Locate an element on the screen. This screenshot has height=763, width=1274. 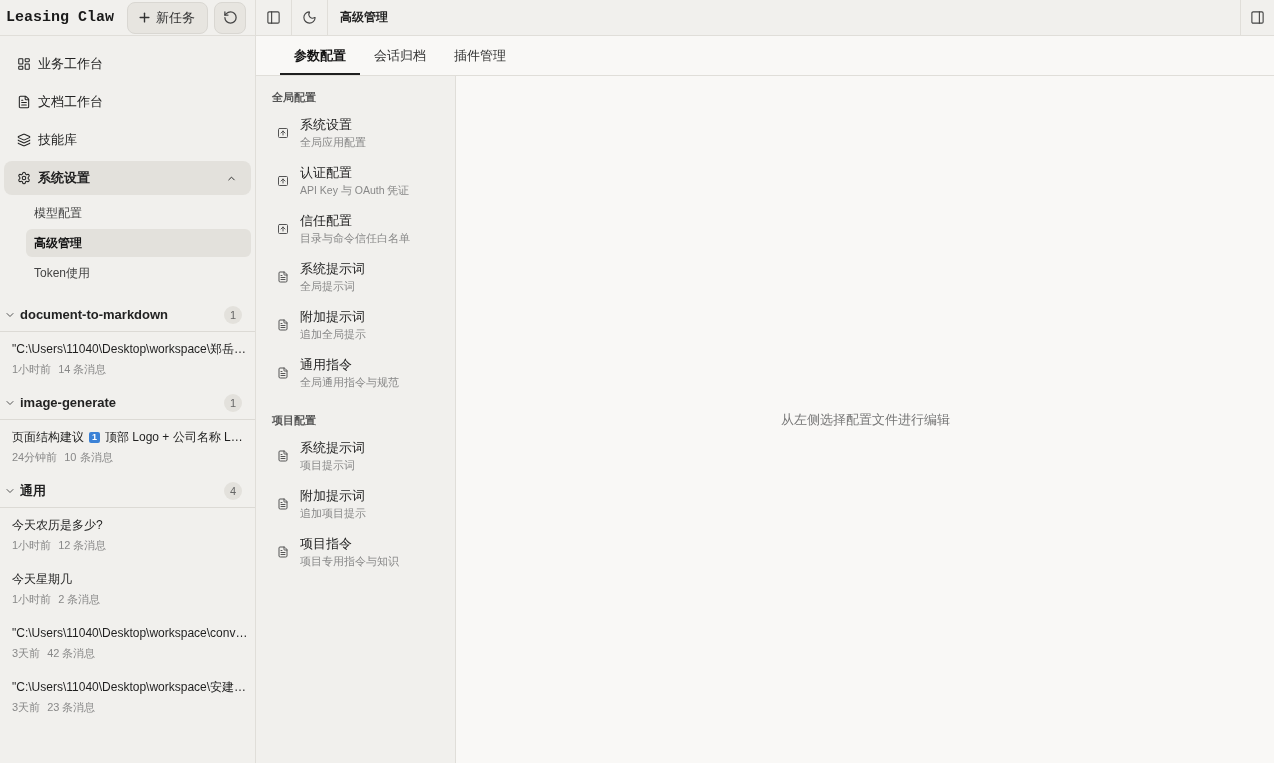
config-item-title: 项目指令 is located at coordinates (349, 544).